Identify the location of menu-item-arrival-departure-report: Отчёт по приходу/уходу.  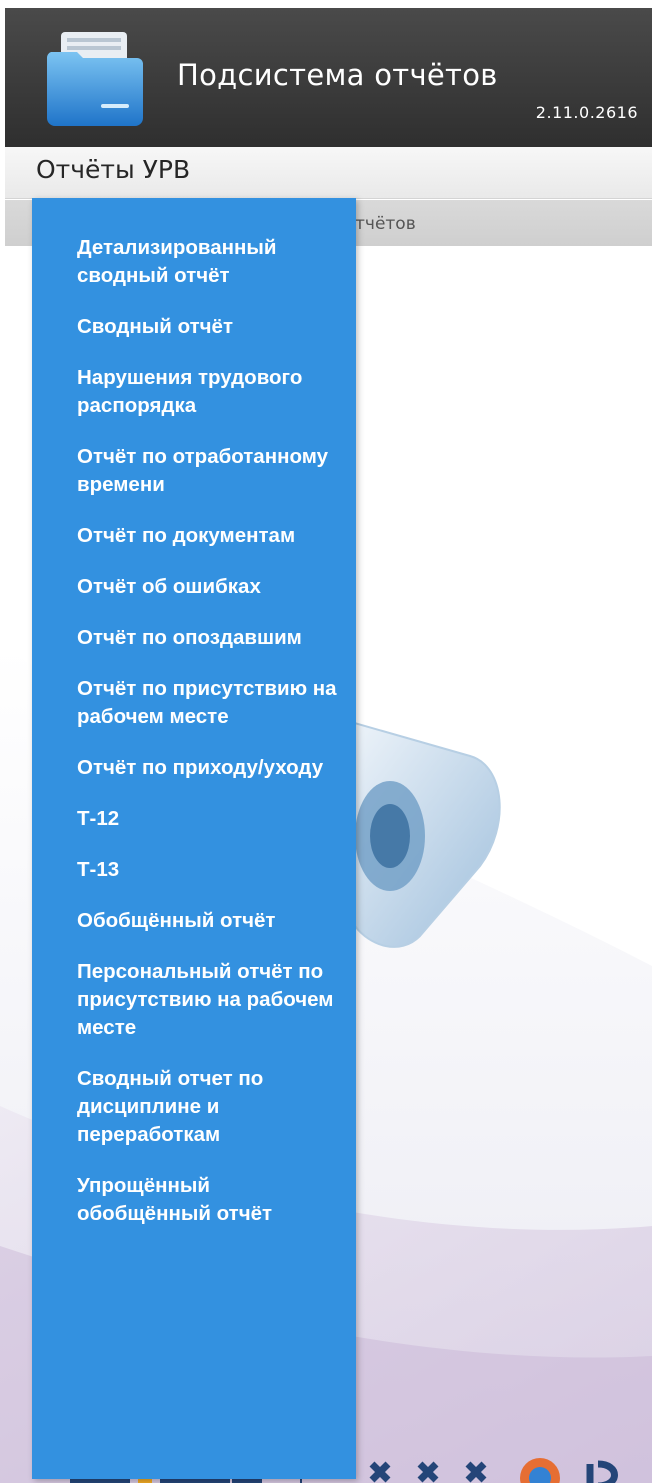
(207, 768).